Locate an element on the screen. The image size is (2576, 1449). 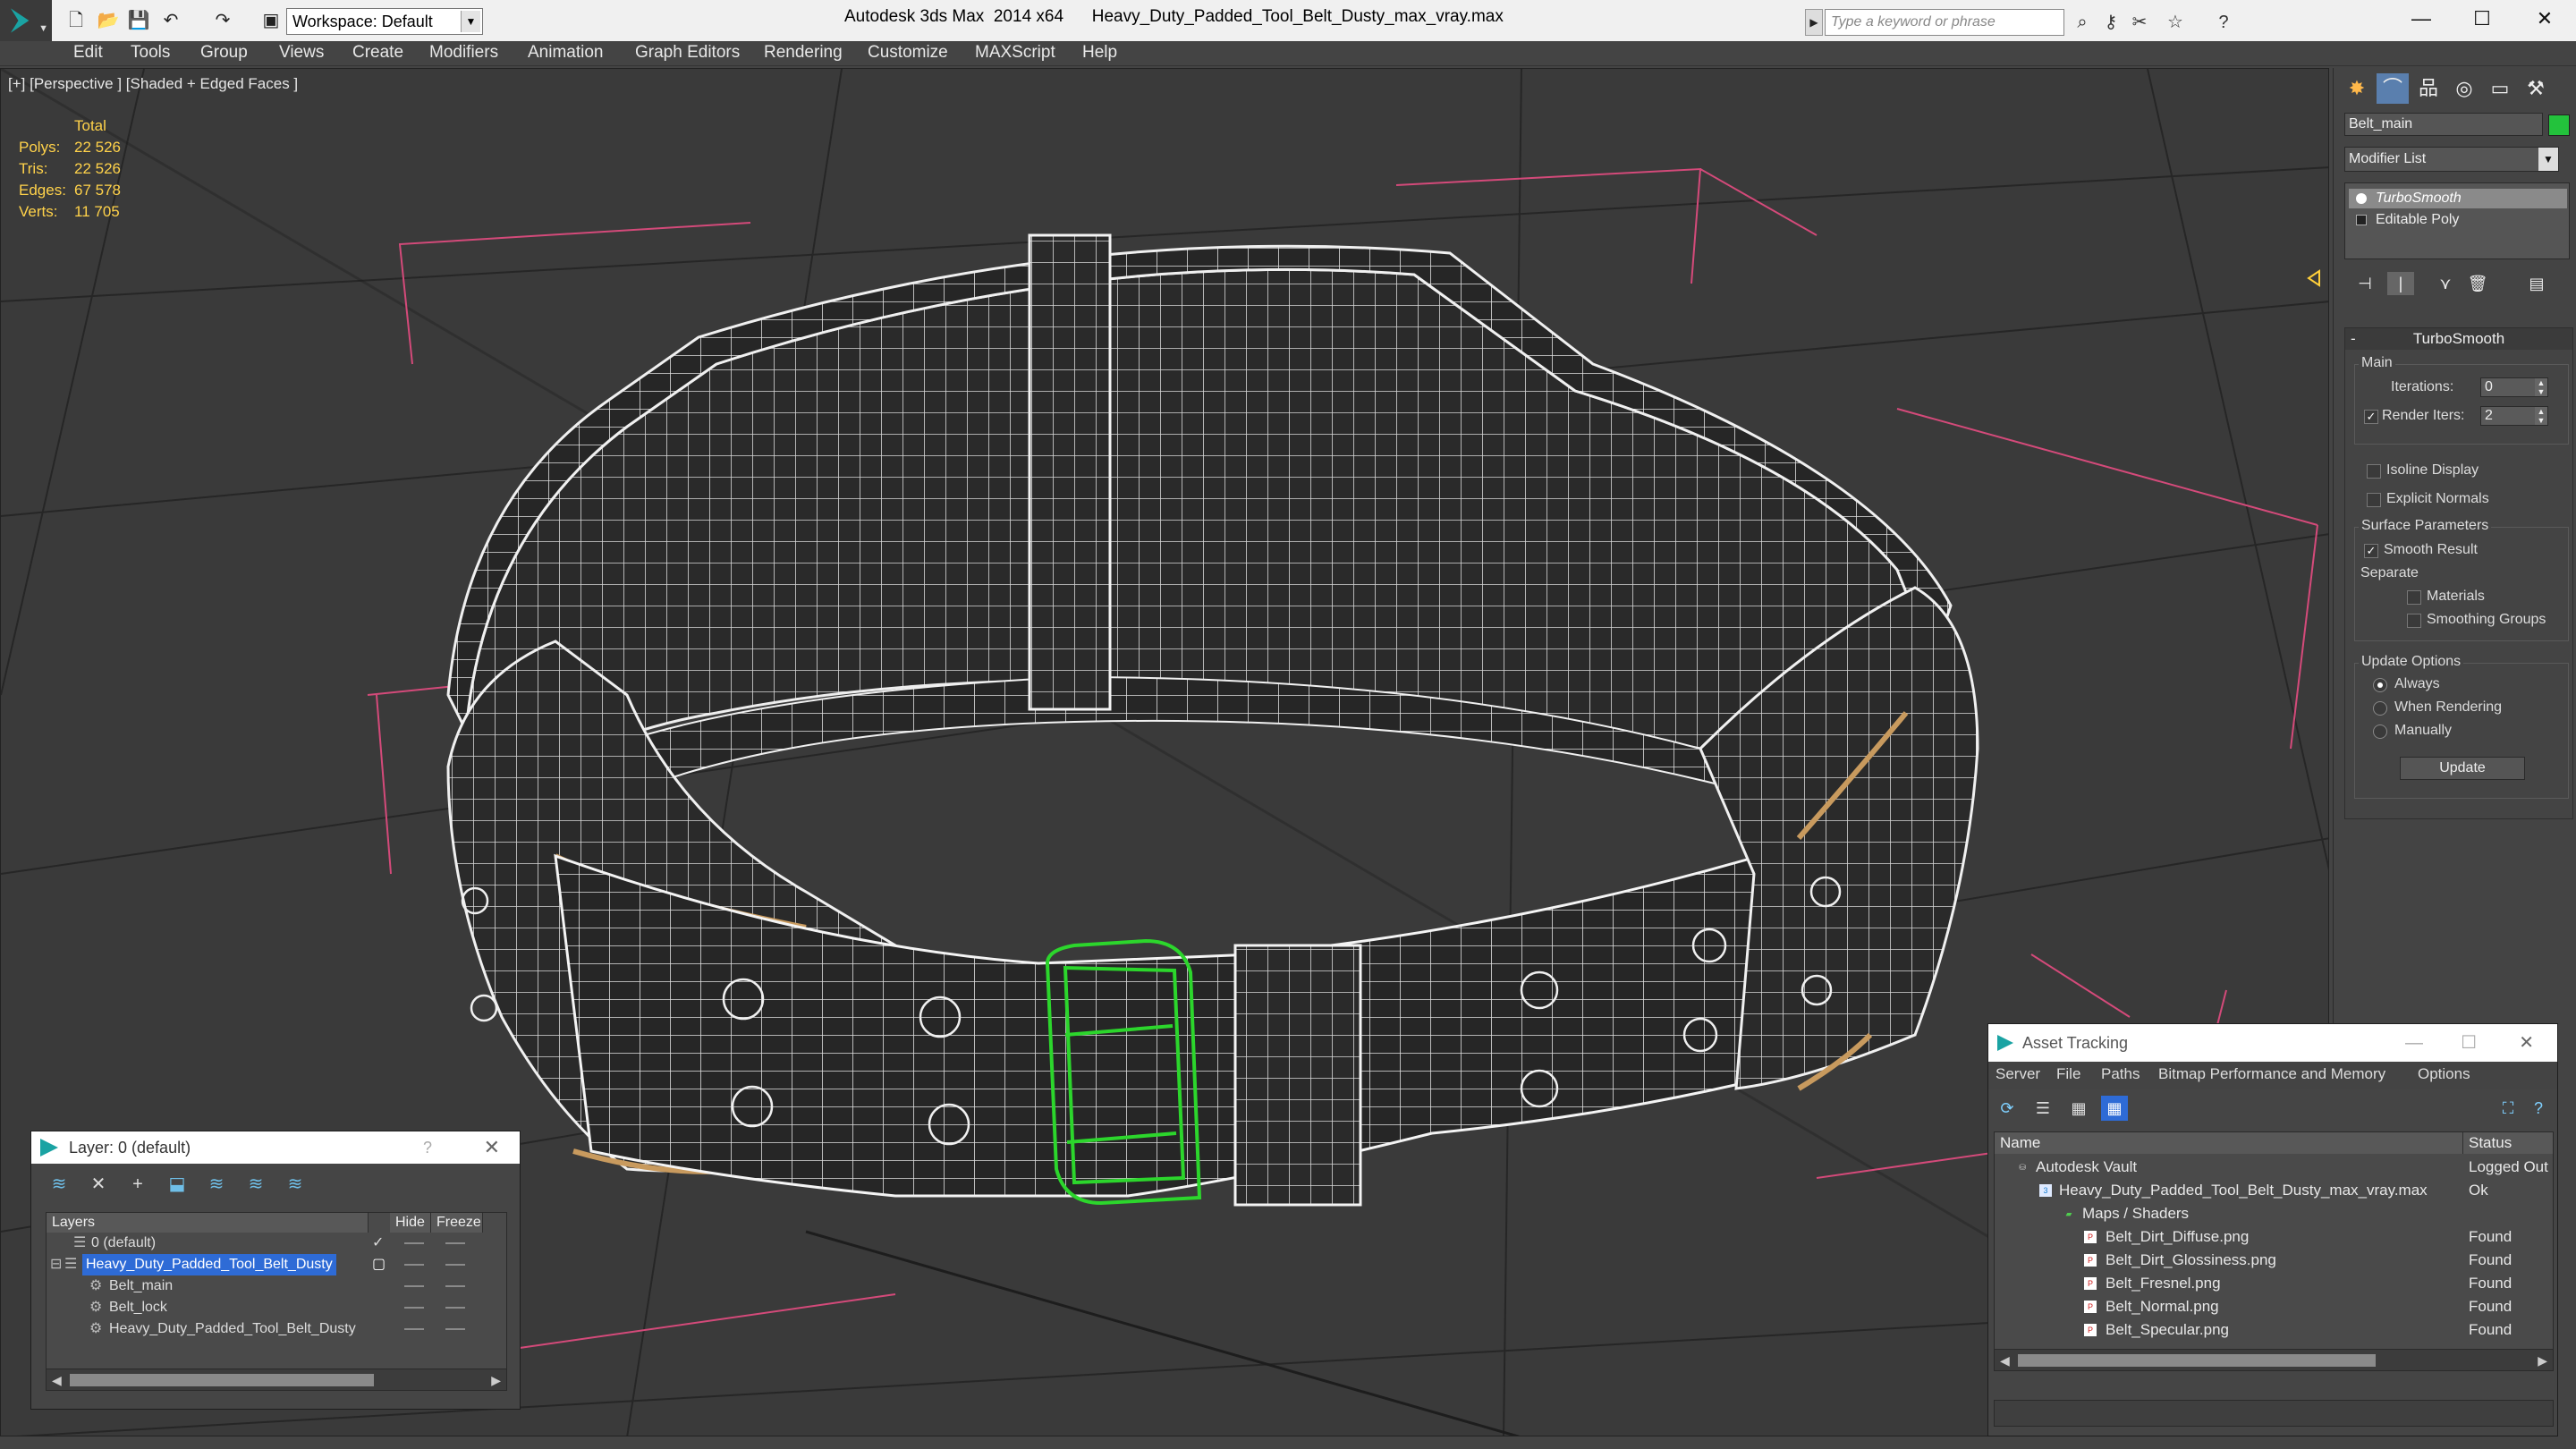
smoothing-groups-checkbox is located at coordinates (2414, 621).